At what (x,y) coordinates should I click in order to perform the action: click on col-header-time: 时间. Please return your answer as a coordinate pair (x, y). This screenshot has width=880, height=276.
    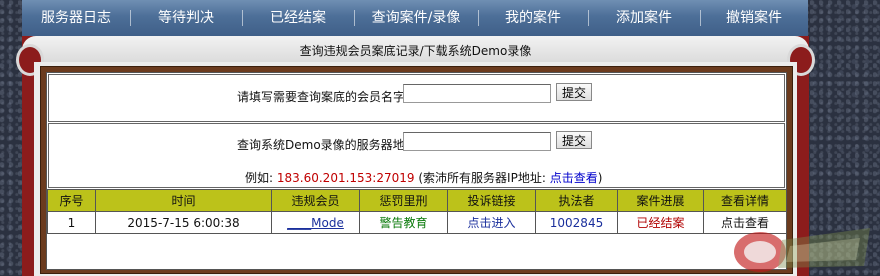
    Looking at the image, I should click on (183, 200).